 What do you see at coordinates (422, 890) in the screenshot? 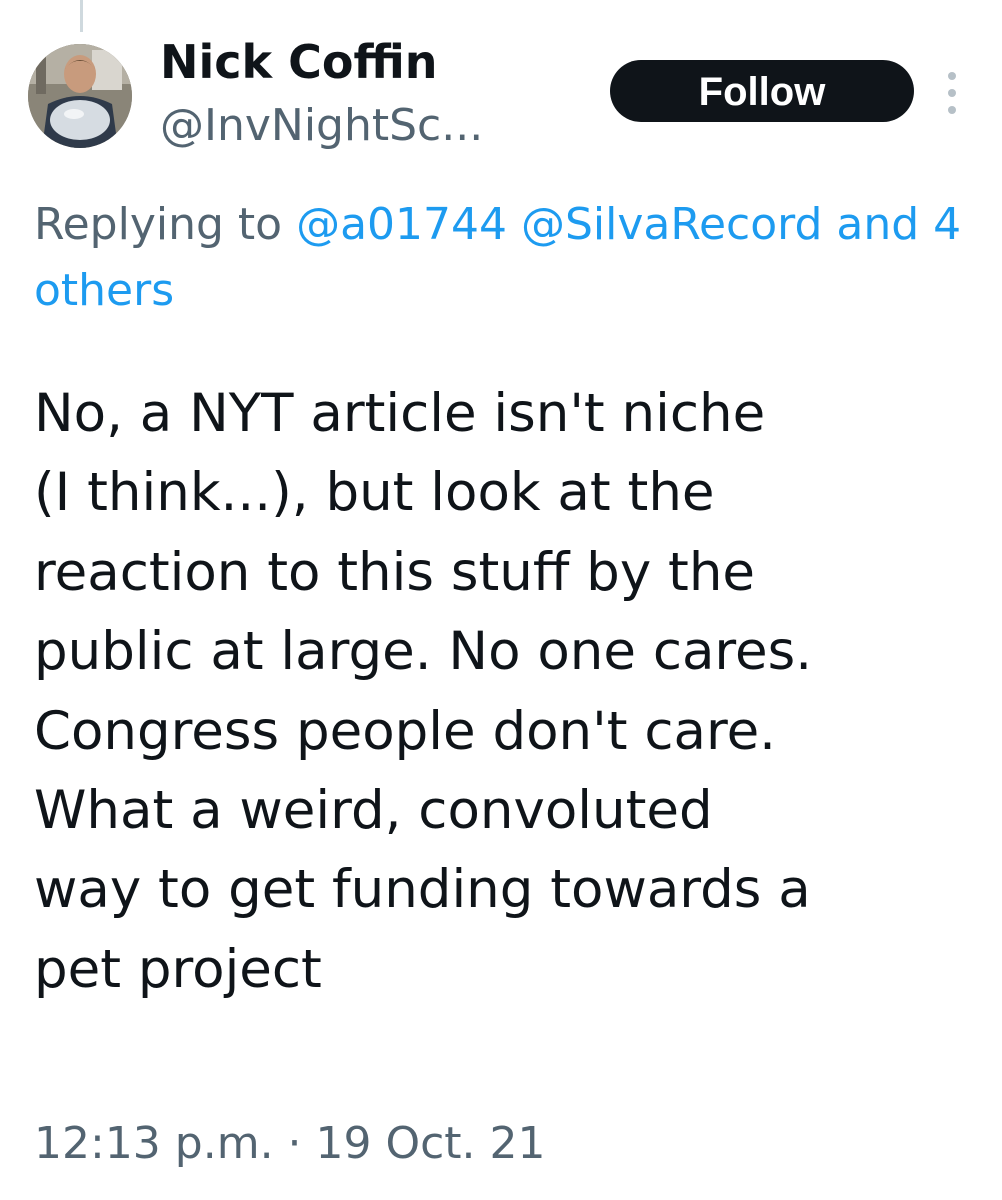
I see `tweet-text-line: way to get funding towards a` at bounding box center [422, 890].